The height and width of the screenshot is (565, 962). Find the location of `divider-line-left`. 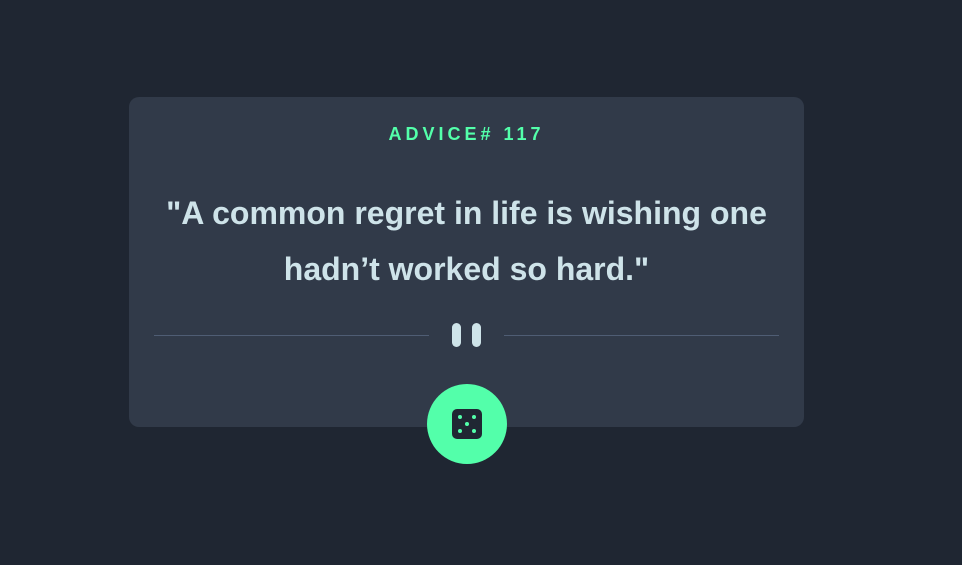

divider-line-left is located at coordinates (291, 335).